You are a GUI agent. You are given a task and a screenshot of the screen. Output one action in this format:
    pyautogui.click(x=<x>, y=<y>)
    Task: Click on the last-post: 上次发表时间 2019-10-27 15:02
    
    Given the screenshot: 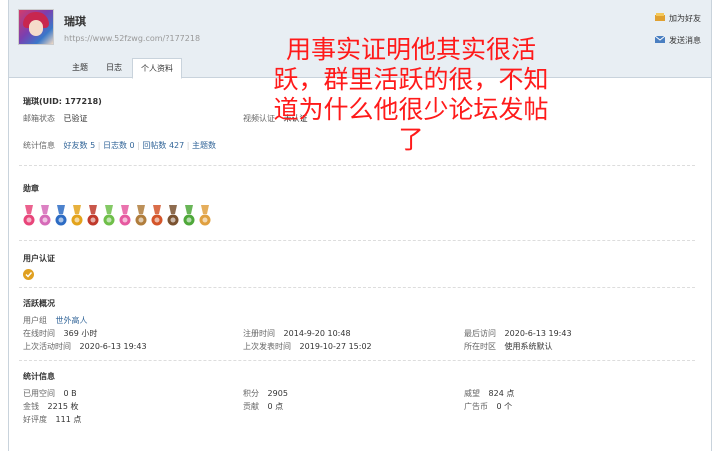 What is the action you would take?
    pyautogui.click(x=307, y=346)
    